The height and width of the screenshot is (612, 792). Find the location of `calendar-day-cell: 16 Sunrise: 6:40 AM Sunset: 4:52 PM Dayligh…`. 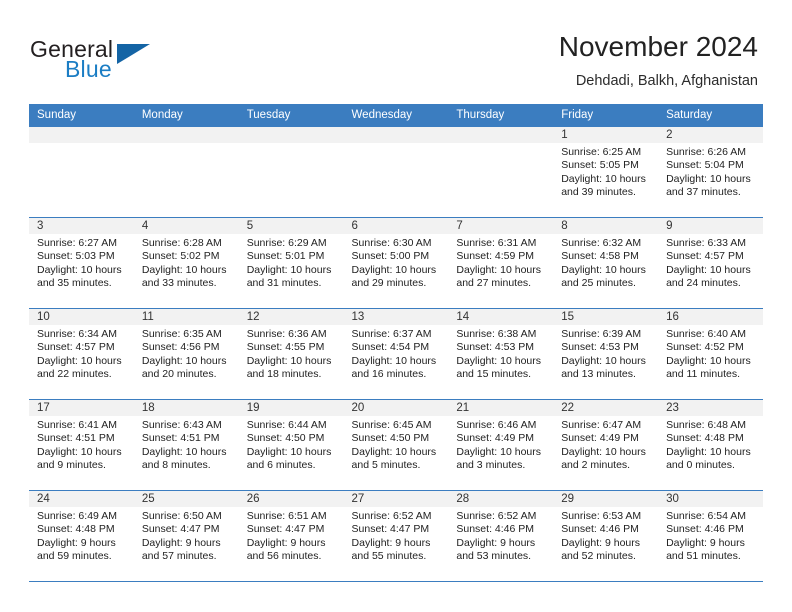

calendar-day-cell: 16 Sunrise: 6:40 AM Sunset: 4:52 PM Dayligh… is located at coordinates (710, 354).